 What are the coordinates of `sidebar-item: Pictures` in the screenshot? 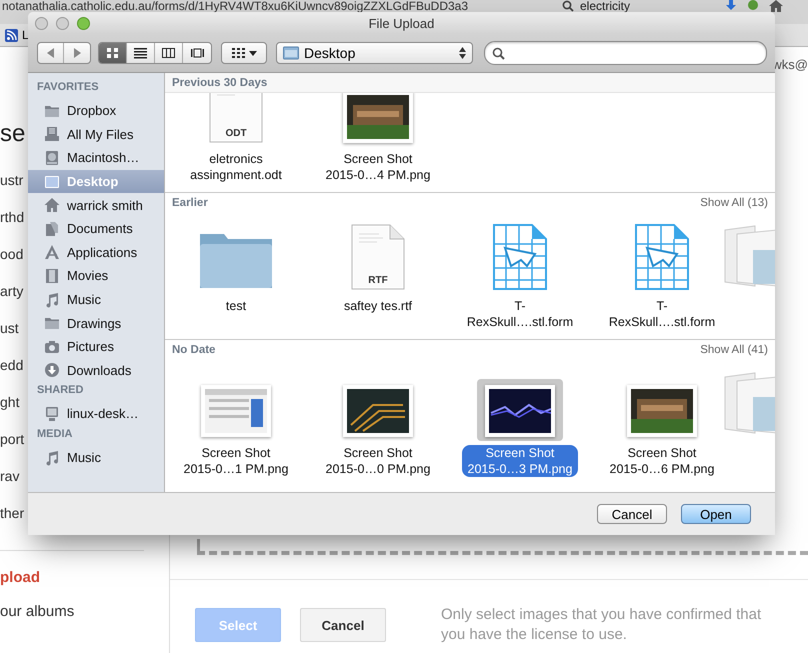 It's located at (96, 346).